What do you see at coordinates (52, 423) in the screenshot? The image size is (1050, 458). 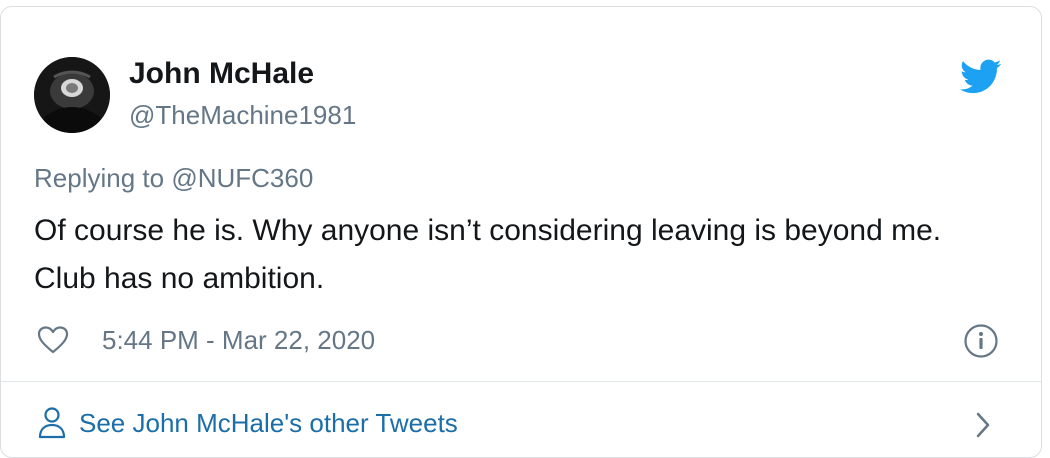 I see `person-icon` at bounding box center [52, 423].